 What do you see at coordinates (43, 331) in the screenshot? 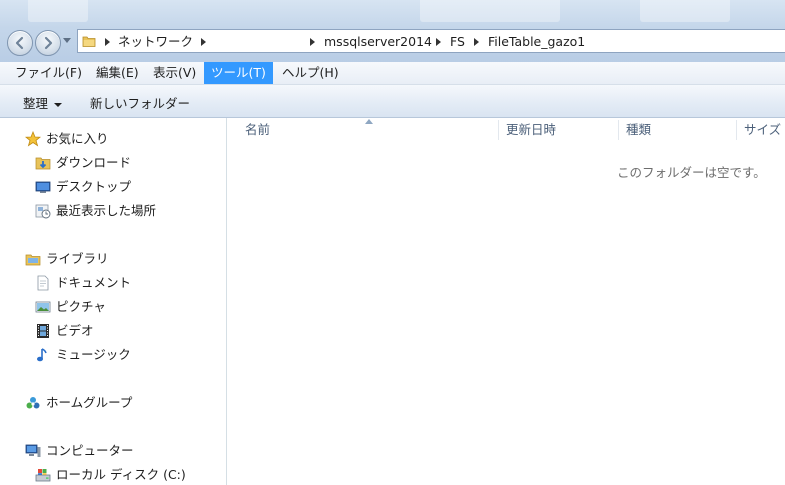
I see `film-icon` at bounding box center [43, 331].